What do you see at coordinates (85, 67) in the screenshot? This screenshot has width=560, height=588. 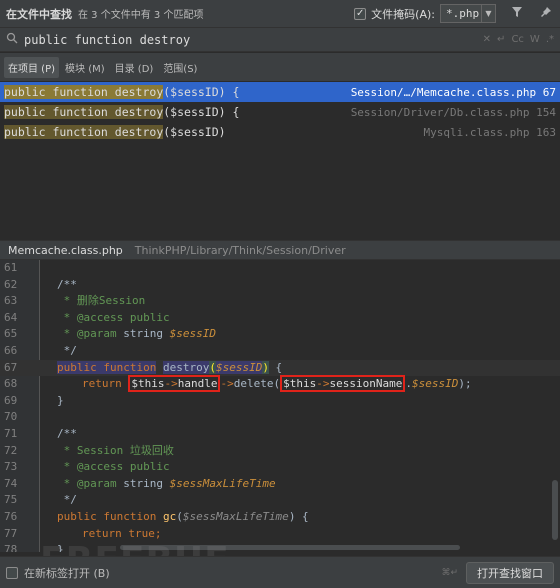 I see `scope-module: 模块 (M)` at bounding box center [85, 67].